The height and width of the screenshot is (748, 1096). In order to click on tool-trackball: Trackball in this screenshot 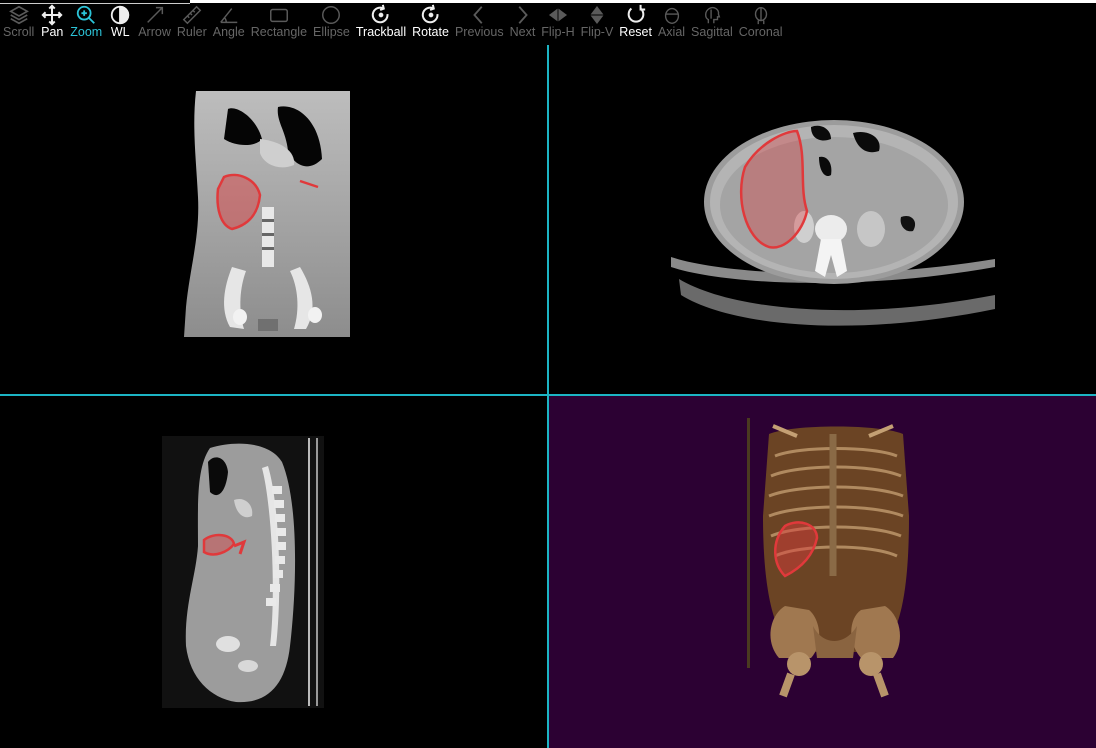, I will do `click(381, 20)`.